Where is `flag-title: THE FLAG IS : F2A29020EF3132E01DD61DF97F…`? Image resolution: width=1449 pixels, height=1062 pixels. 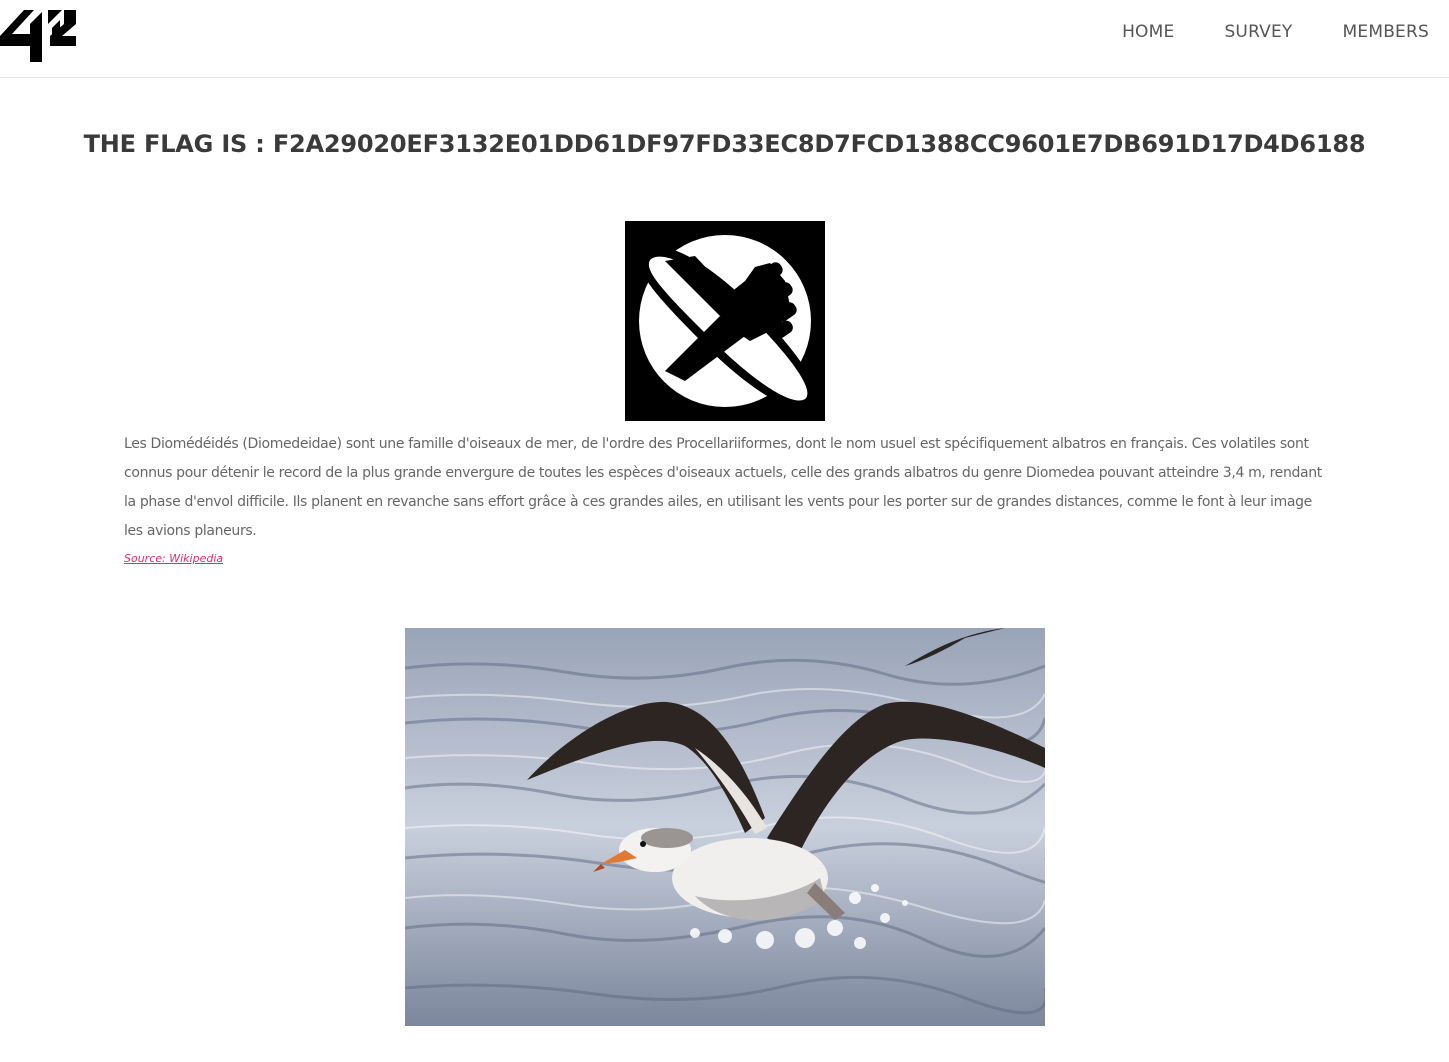 flag-title: THE FLAG IS : F2A29020EF3132E01DD61DF97F… is located at coordinates (724, 144).